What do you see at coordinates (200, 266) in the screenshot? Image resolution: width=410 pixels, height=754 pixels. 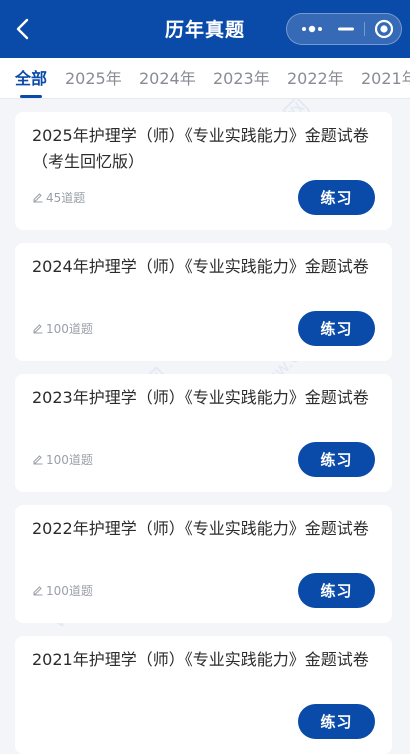 I see `paper-title: 2024年护理学（师）《专业实践能力》金题试卷` at bounding box center [200, 266].